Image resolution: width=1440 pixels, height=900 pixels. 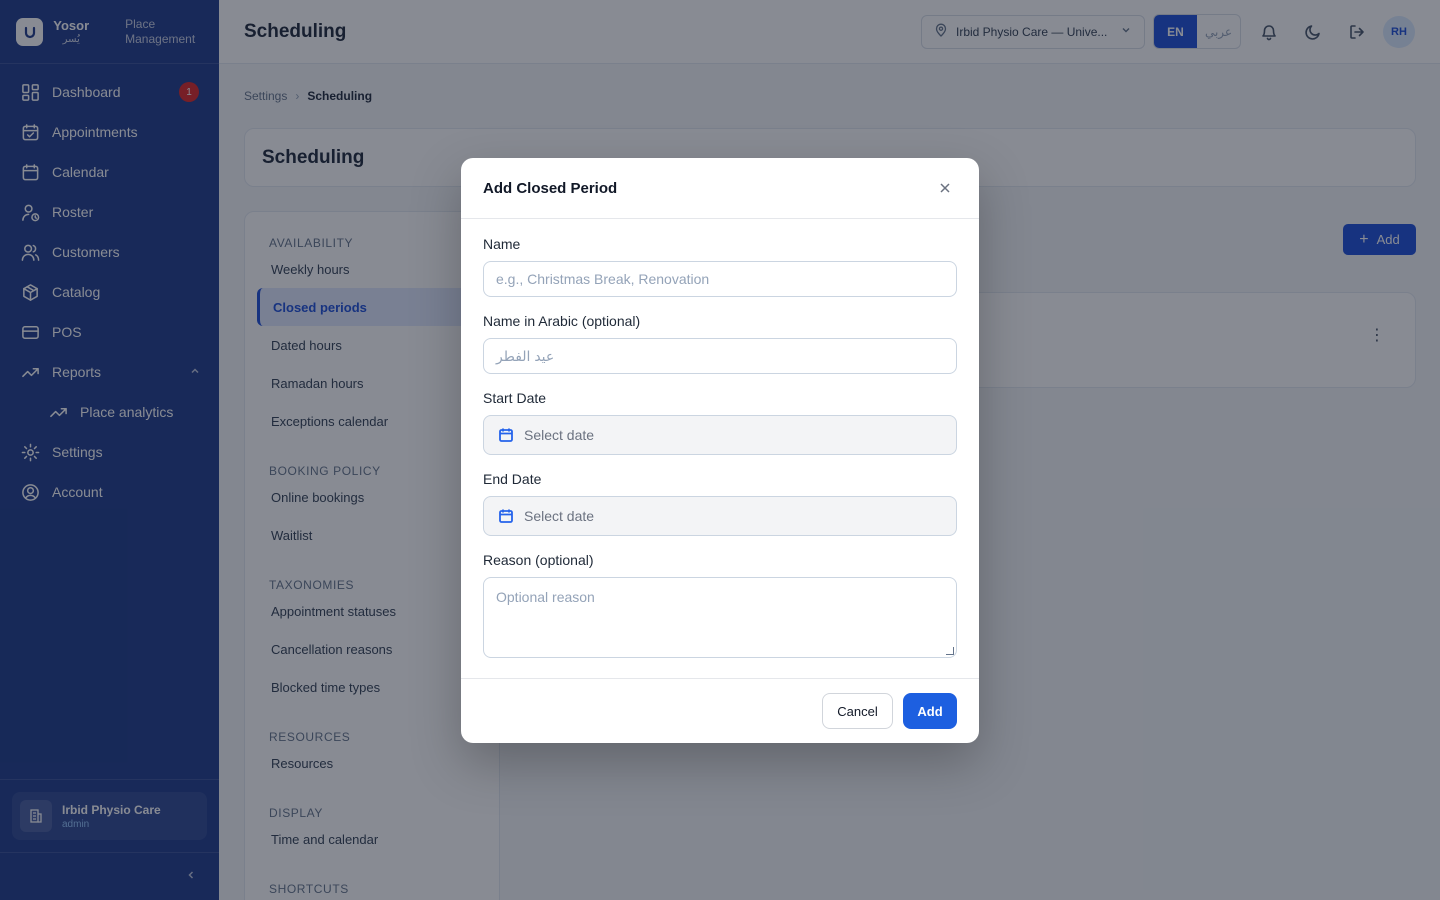 What do you see at coordinates (545, 597) in the screenshot?
I see `reason-placeholder: Optional reason` at bounding box center [545, 597].